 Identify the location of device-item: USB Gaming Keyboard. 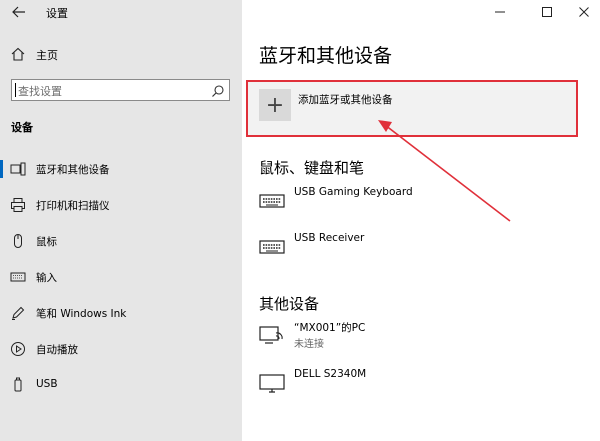
(419, 203).